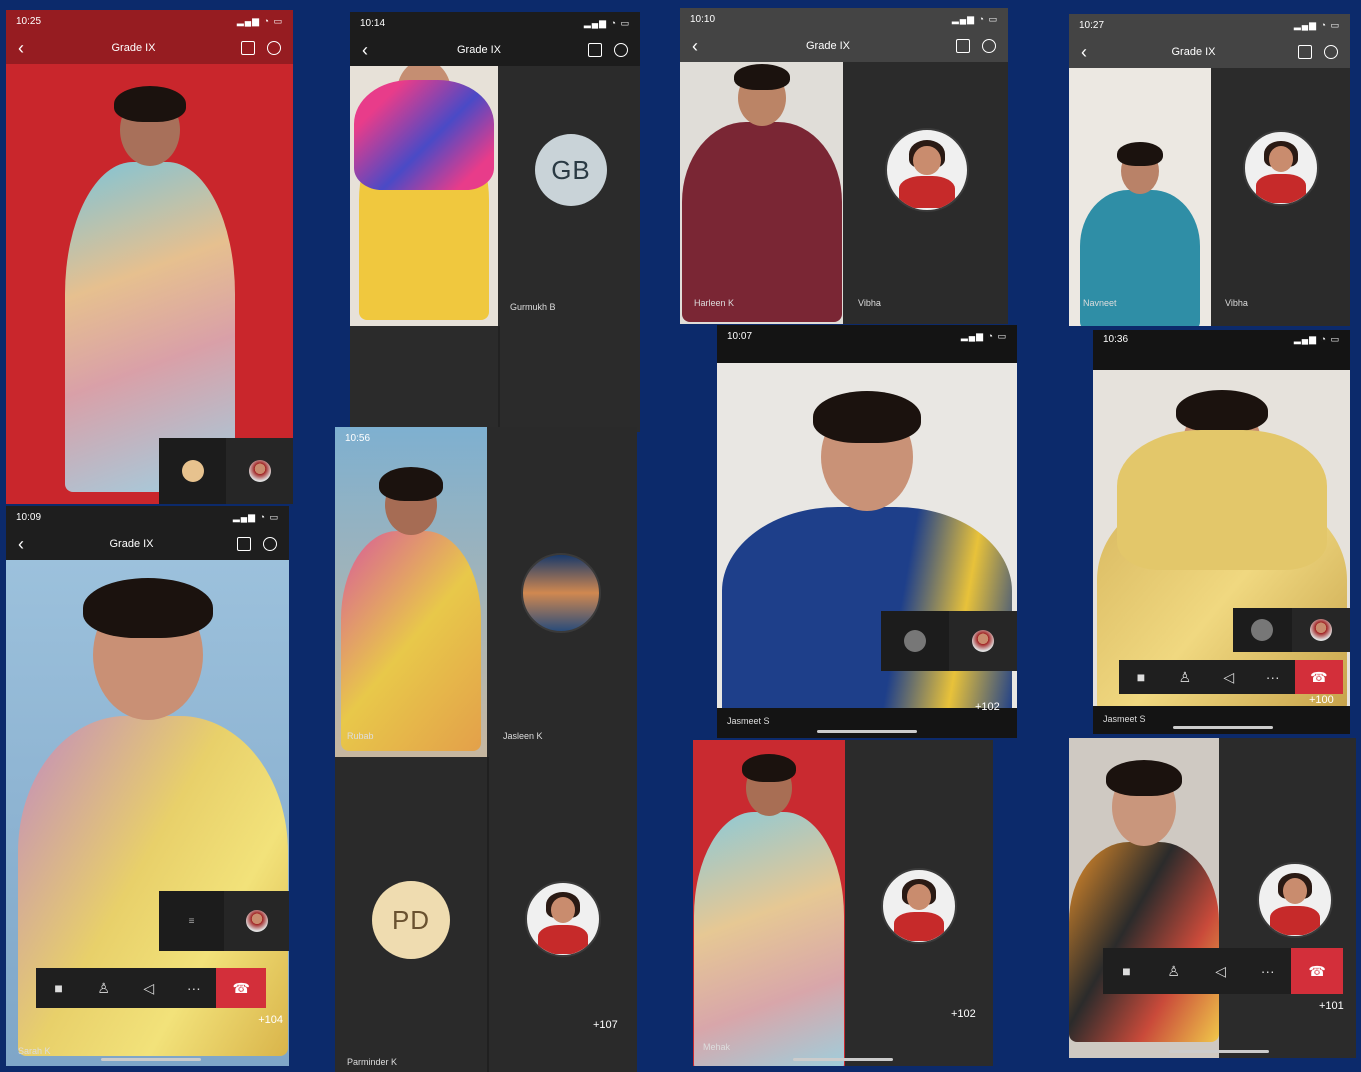  I want to click on screenshot-8: 10:36 ▂▄▆ ◔ ▭ ■ ♙ ◁ ··· ☎ Jasmeet S +100, so click(1221, 532).